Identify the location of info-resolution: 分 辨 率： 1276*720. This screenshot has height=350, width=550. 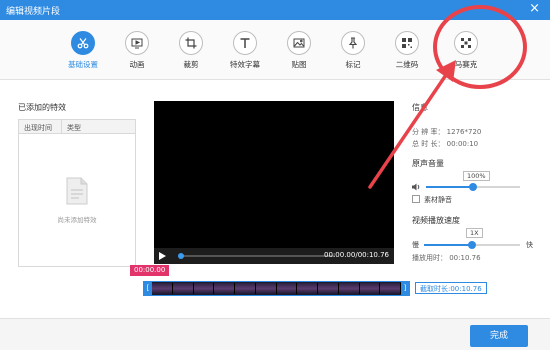
(447, 132).